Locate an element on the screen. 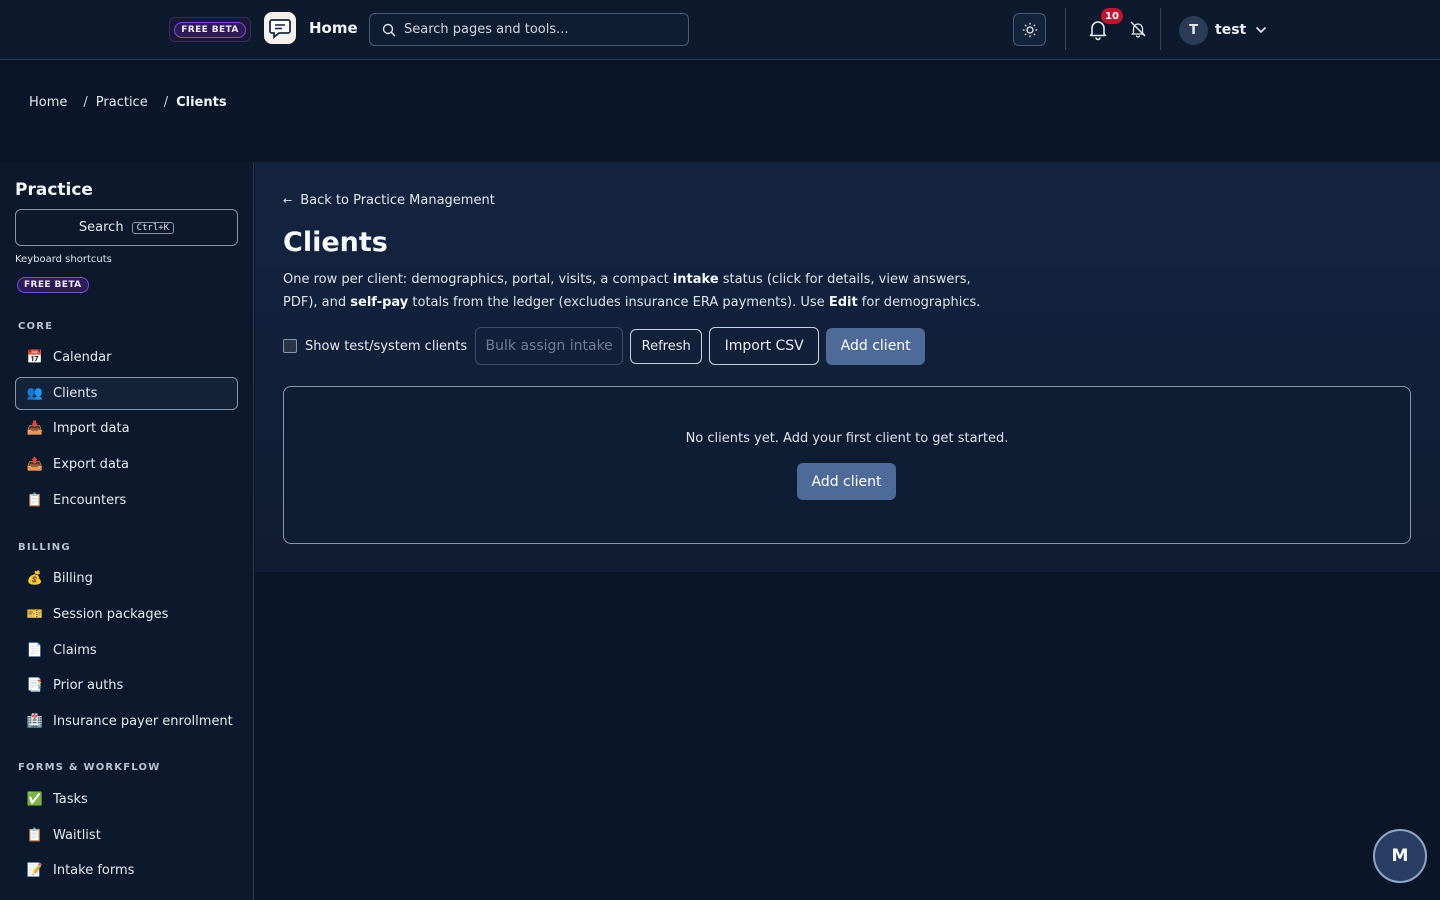 Image resolution: width=1440 pixels, height=900 pixels. sidebar-item-label: Clients is located at coordinates (75, 393).